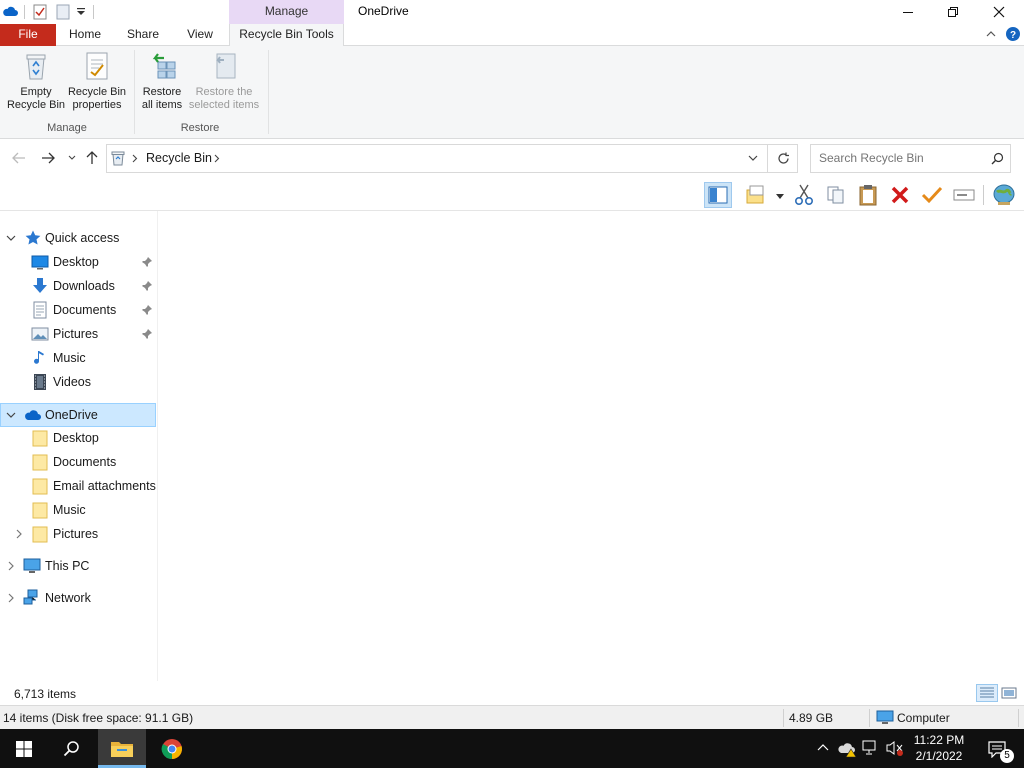 Image resolution: width=1024 pixels, height=768 pixels. Describe the element at coordinates (28, 35) in the screenshot. I see `tab-file: File` at that location.